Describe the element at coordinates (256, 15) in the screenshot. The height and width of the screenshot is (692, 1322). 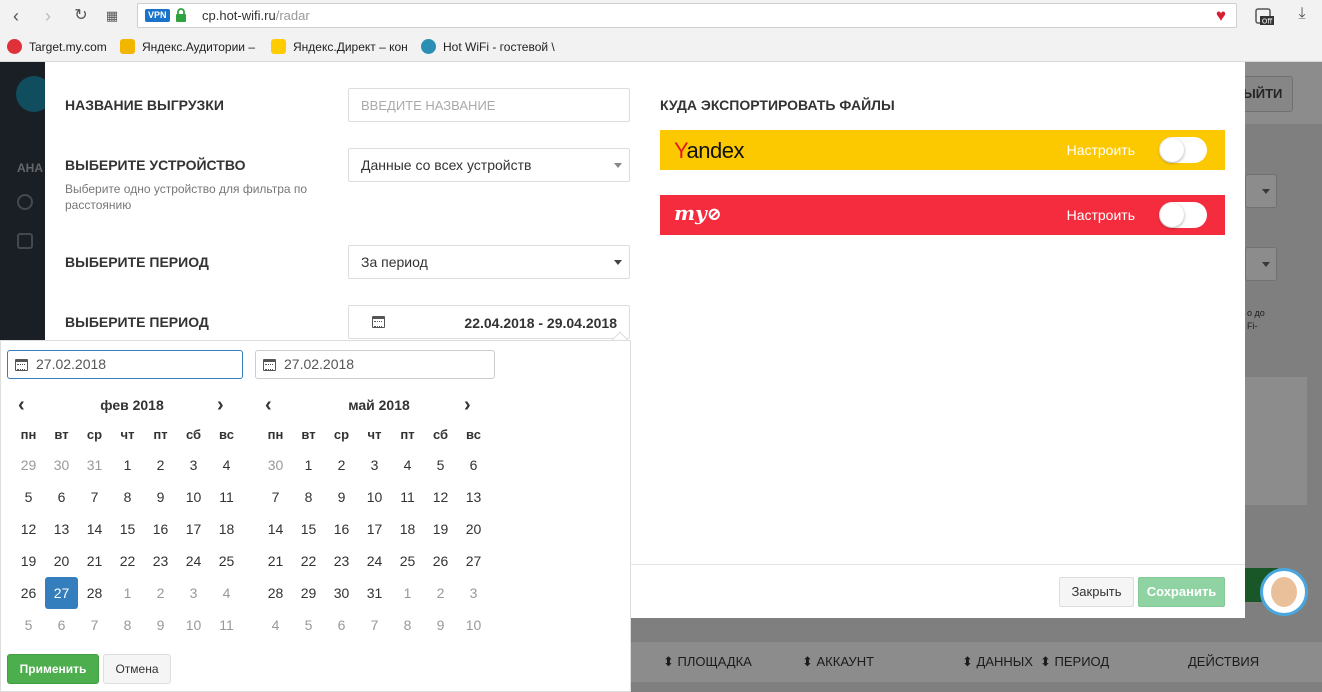
I see `url-text: cp.hot-wifi.ru/radar` at that location.